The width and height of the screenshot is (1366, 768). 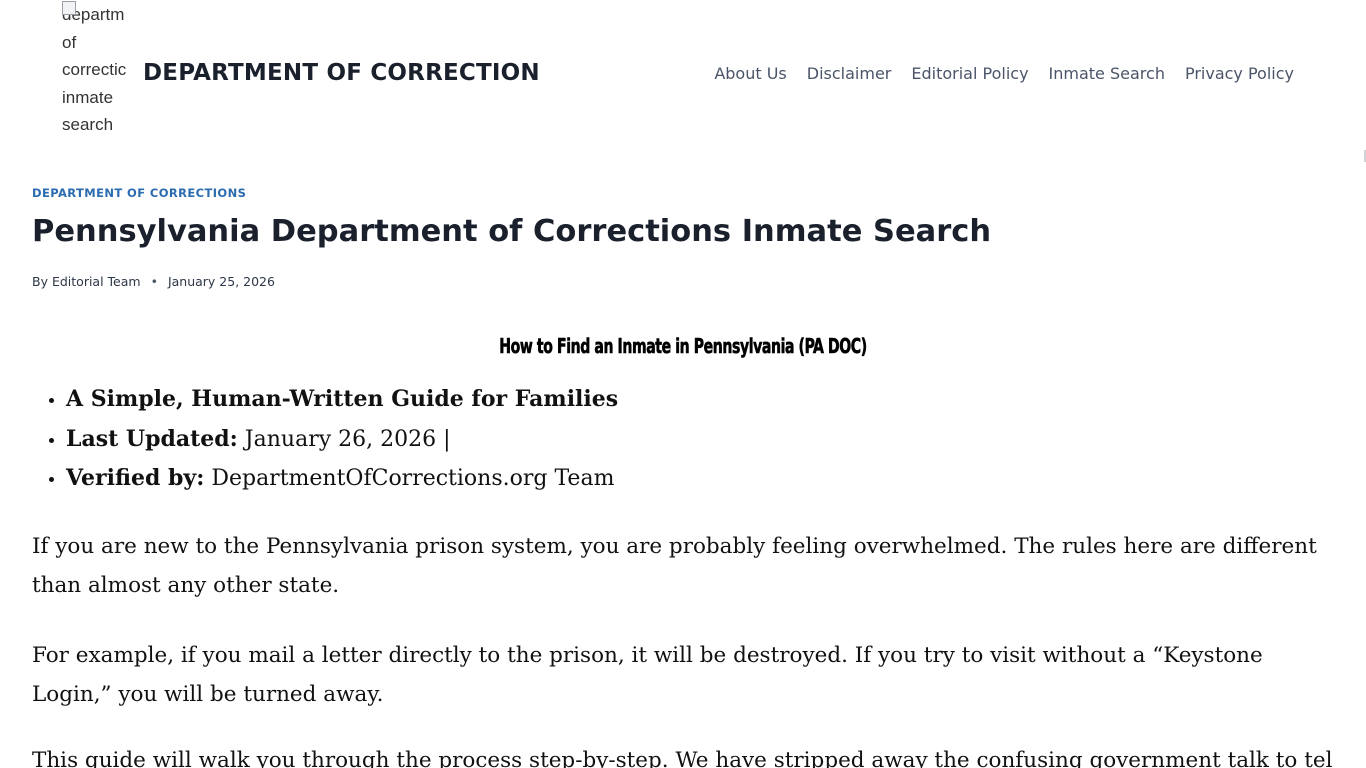 What do you see at coordinates (221, 281) in the screenshot?
I see `publish-date: January 25, 2026` at bounding box center [221, 281].